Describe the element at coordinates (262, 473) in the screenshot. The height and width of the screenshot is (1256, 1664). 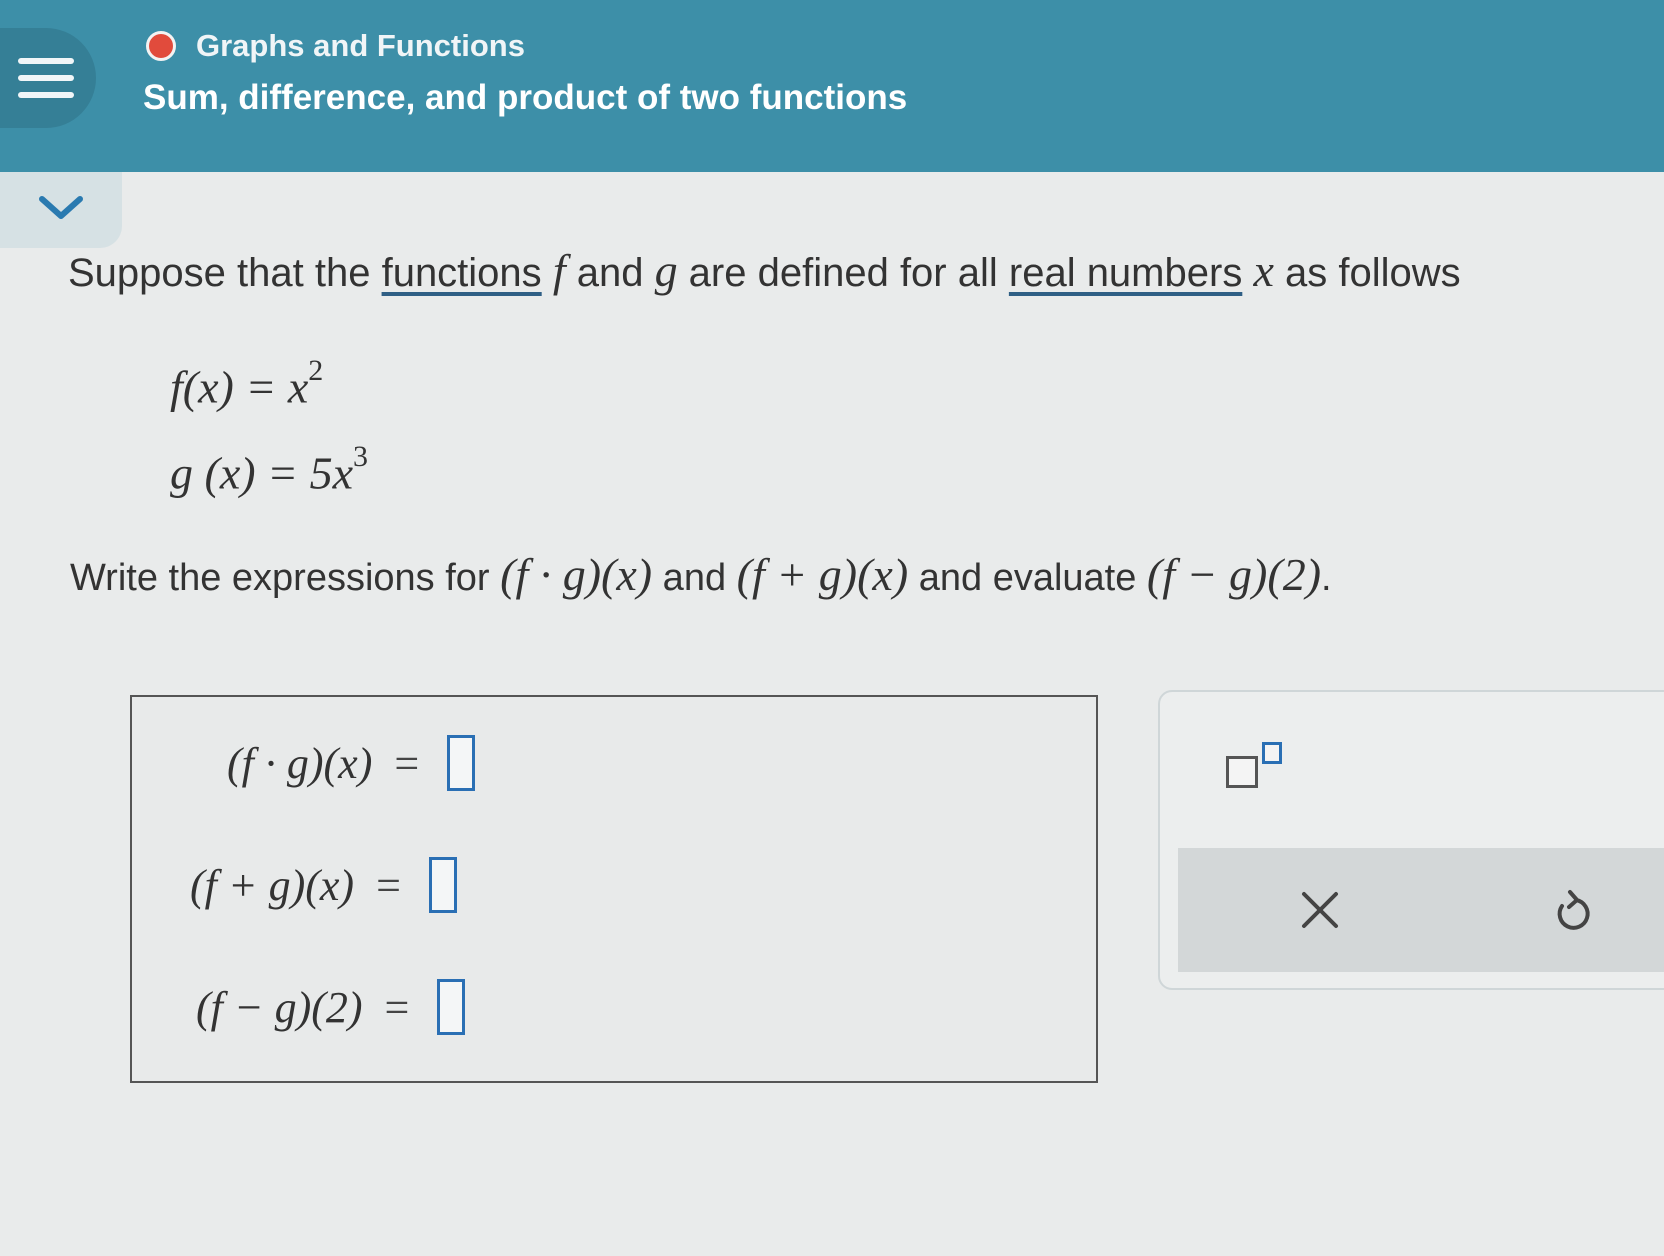
I see `g-definition-text: g (x) = 5x` at that location.